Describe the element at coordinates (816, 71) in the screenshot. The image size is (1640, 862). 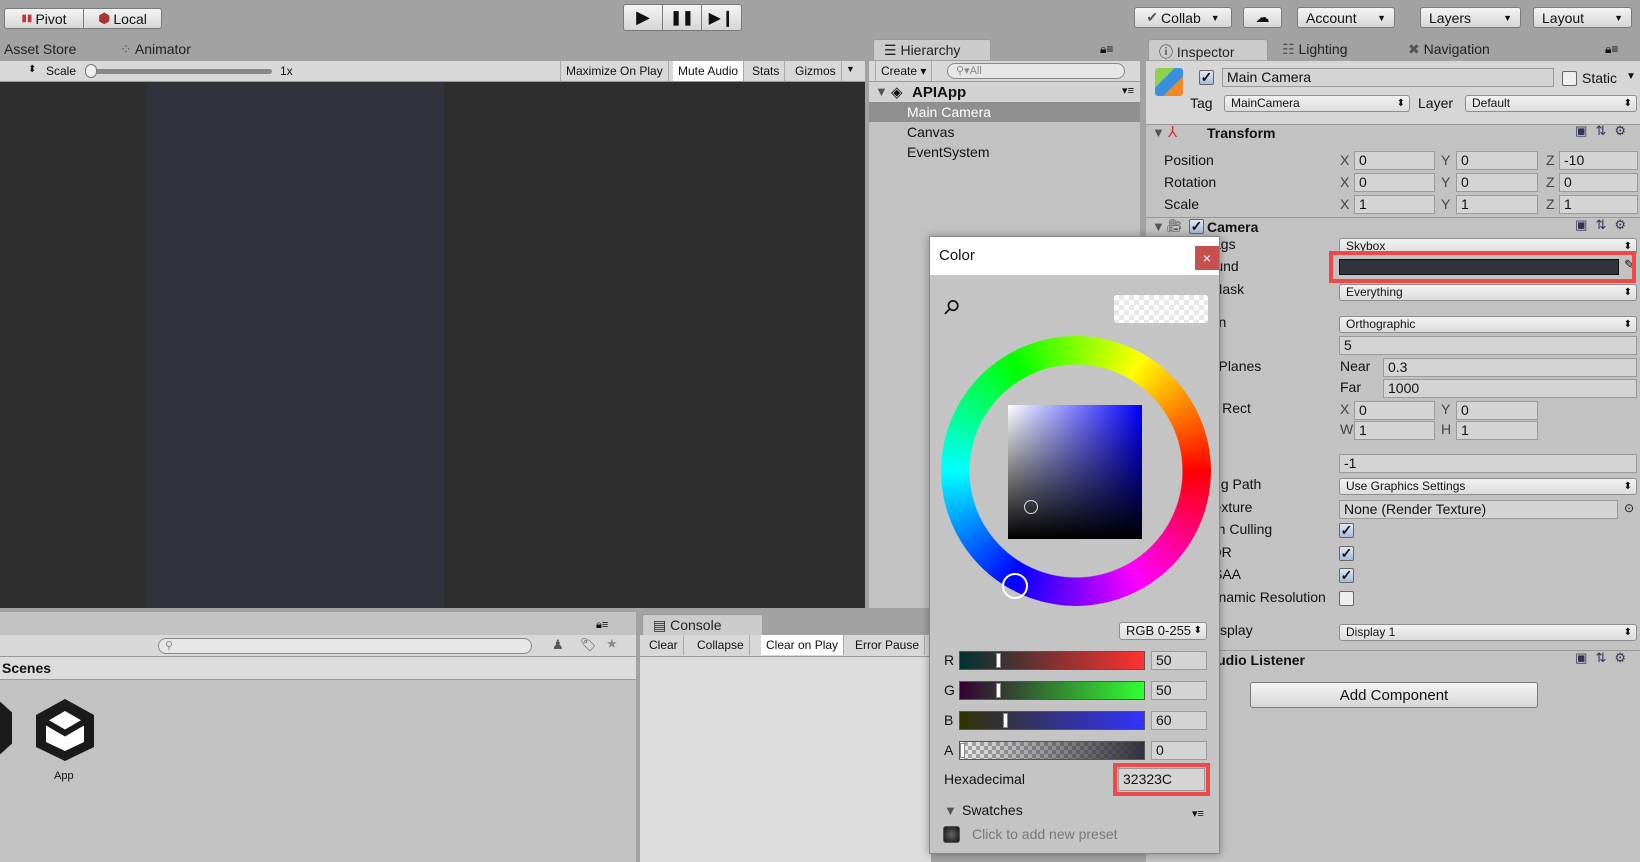
I see `gizmos-button: Gizmos` at that location.